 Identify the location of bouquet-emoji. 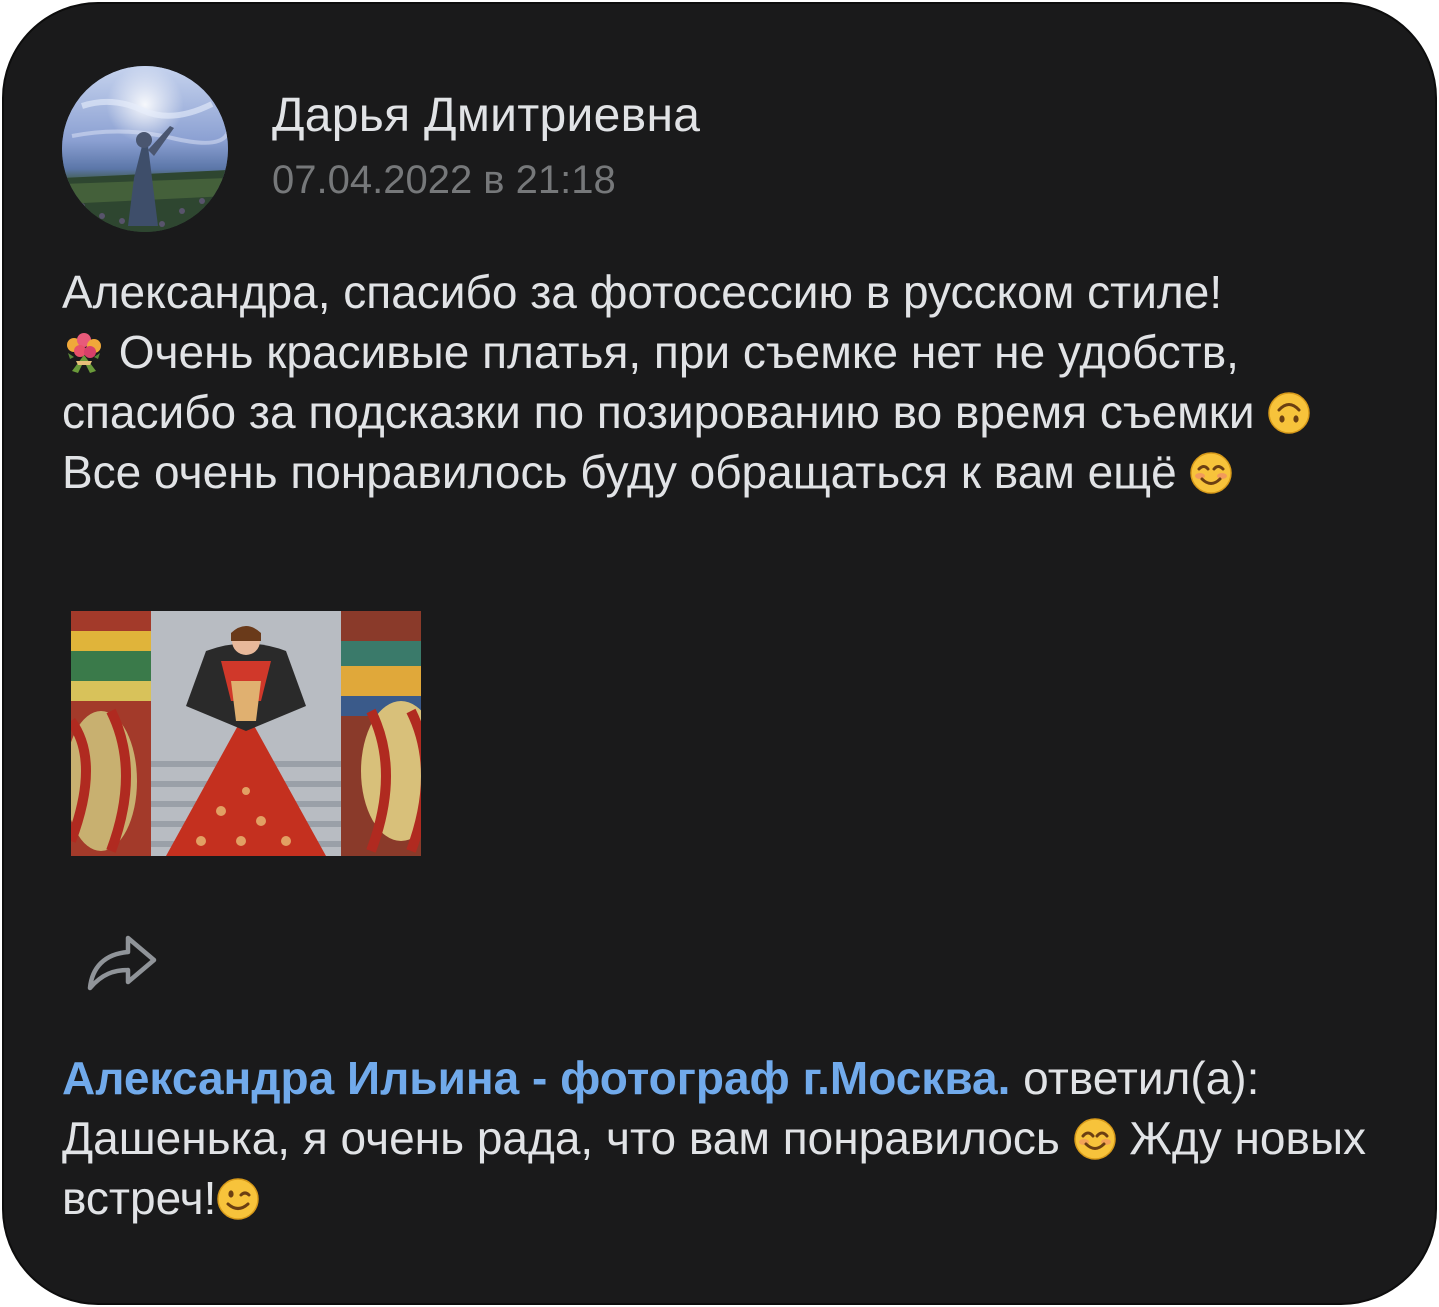
(84, 351).